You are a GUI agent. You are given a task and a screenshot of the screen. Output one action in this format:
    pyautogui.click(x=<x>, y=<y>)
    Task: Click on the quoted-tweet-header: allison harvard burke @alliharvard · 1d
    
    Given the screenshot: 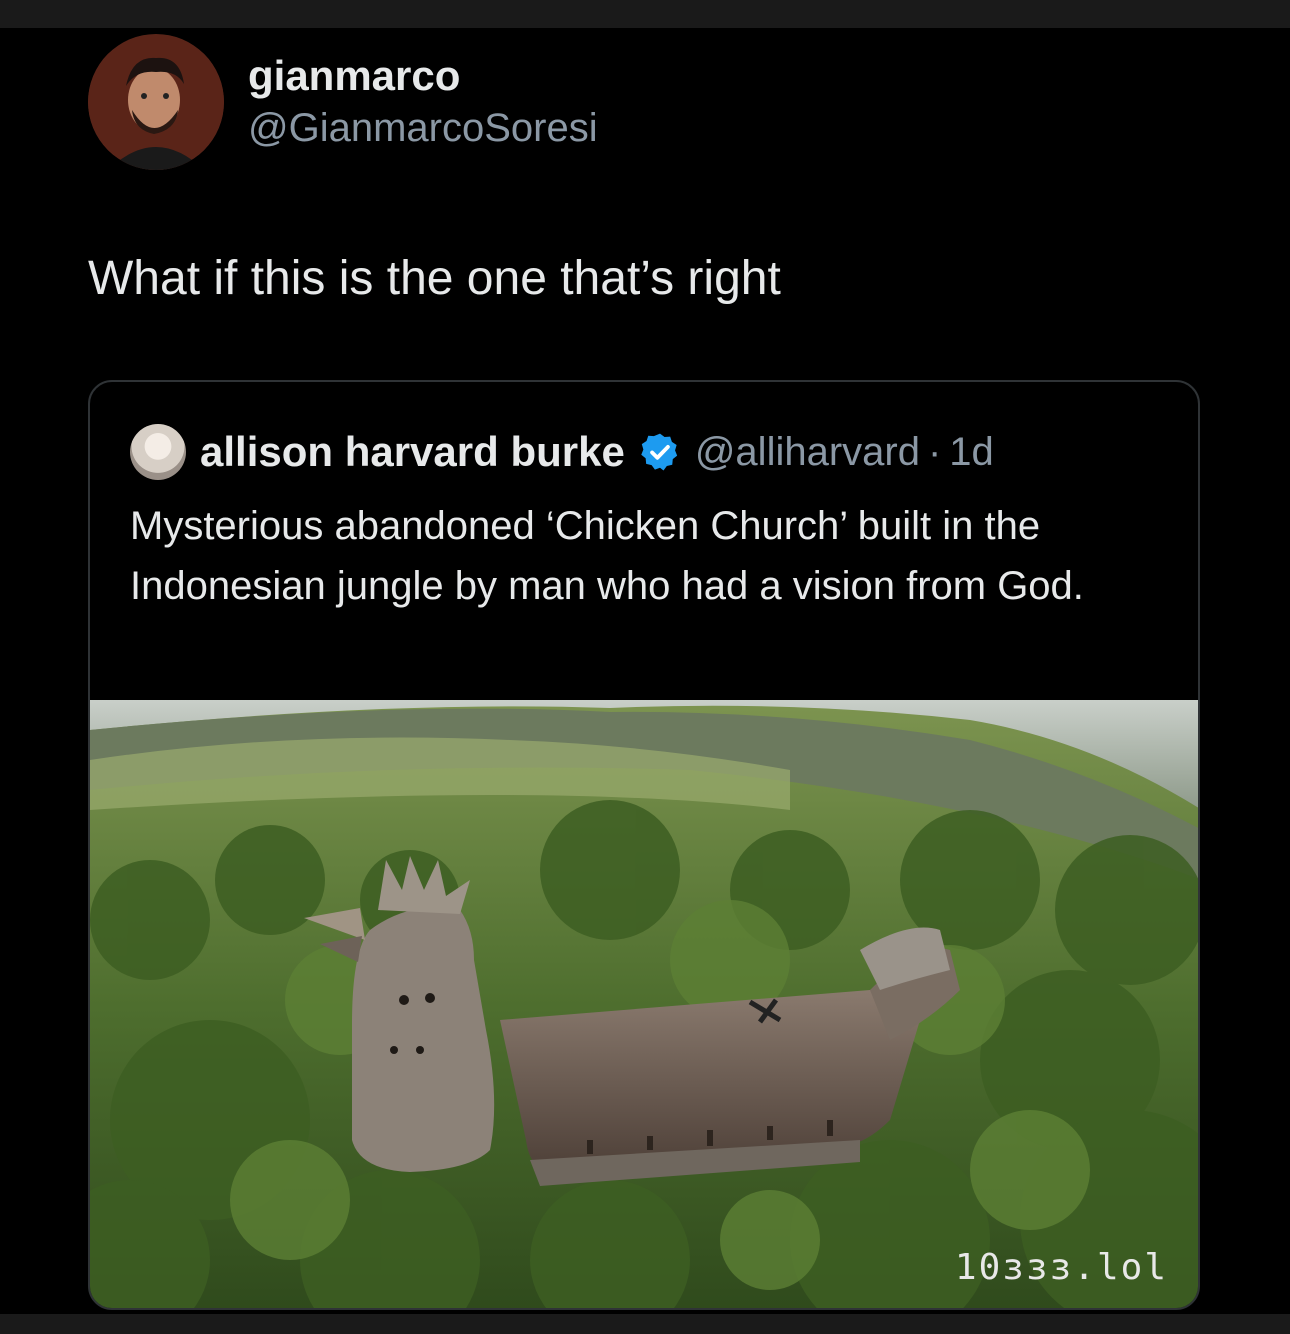 What is the action you would take?
    pyautogui.click(x=562, y=452)
    